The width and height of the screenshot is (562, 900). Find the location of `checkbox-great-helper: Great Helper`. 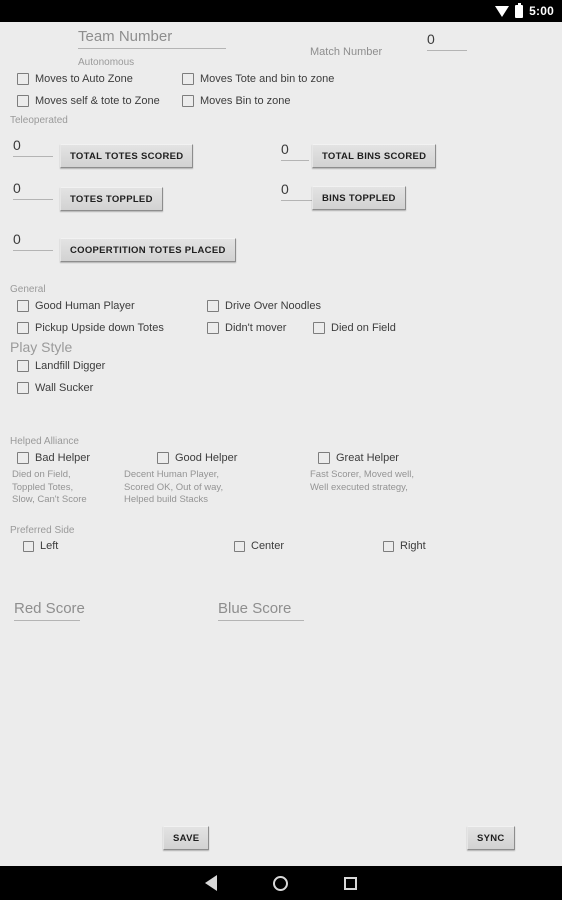

checkbox-great-helper: Great Helper is located at coordinates (358, 458).